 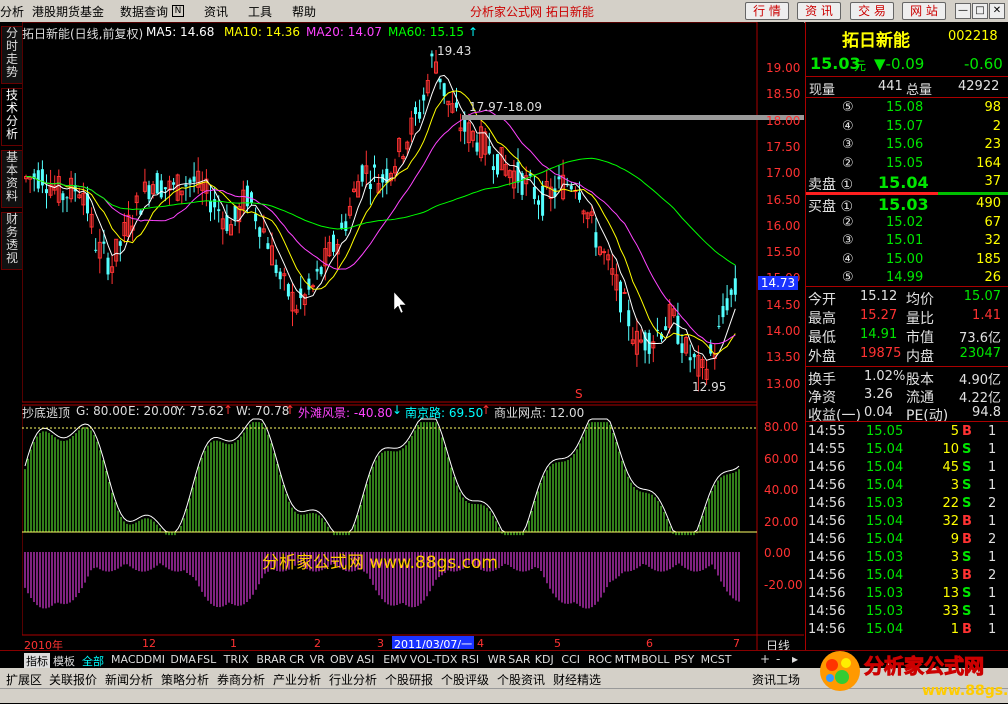 I want to click on bottom-tab: 产业分析, so click(x=297, y=679).